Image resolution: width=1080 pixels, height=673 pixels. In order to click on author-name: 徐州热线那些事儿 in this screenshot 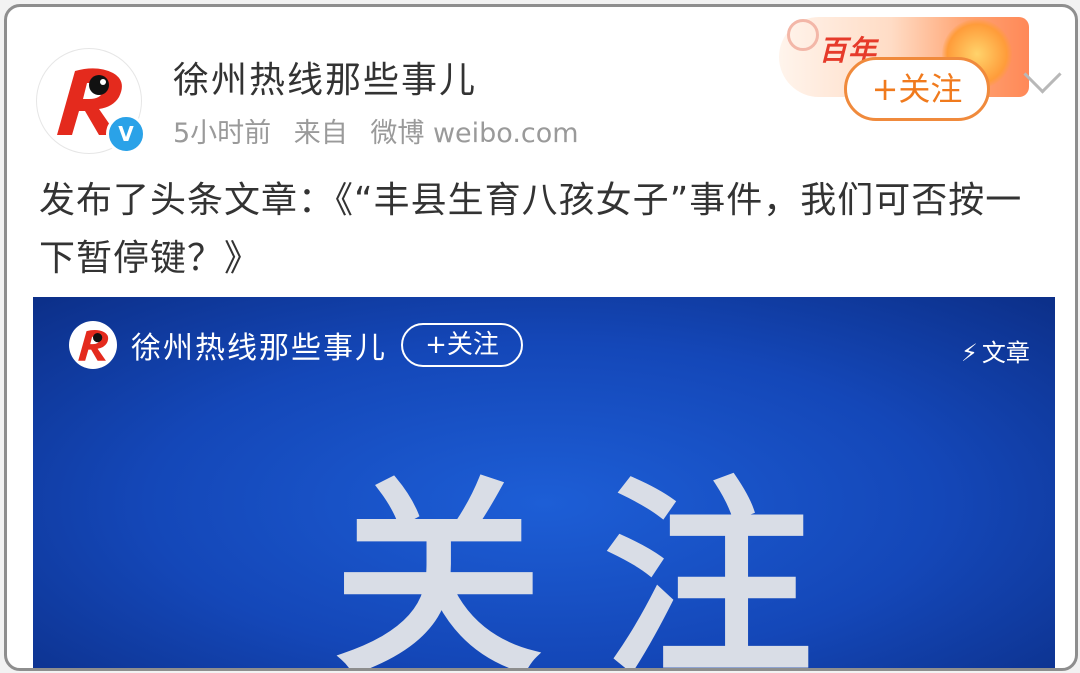, I will do `click(325, 77)`.